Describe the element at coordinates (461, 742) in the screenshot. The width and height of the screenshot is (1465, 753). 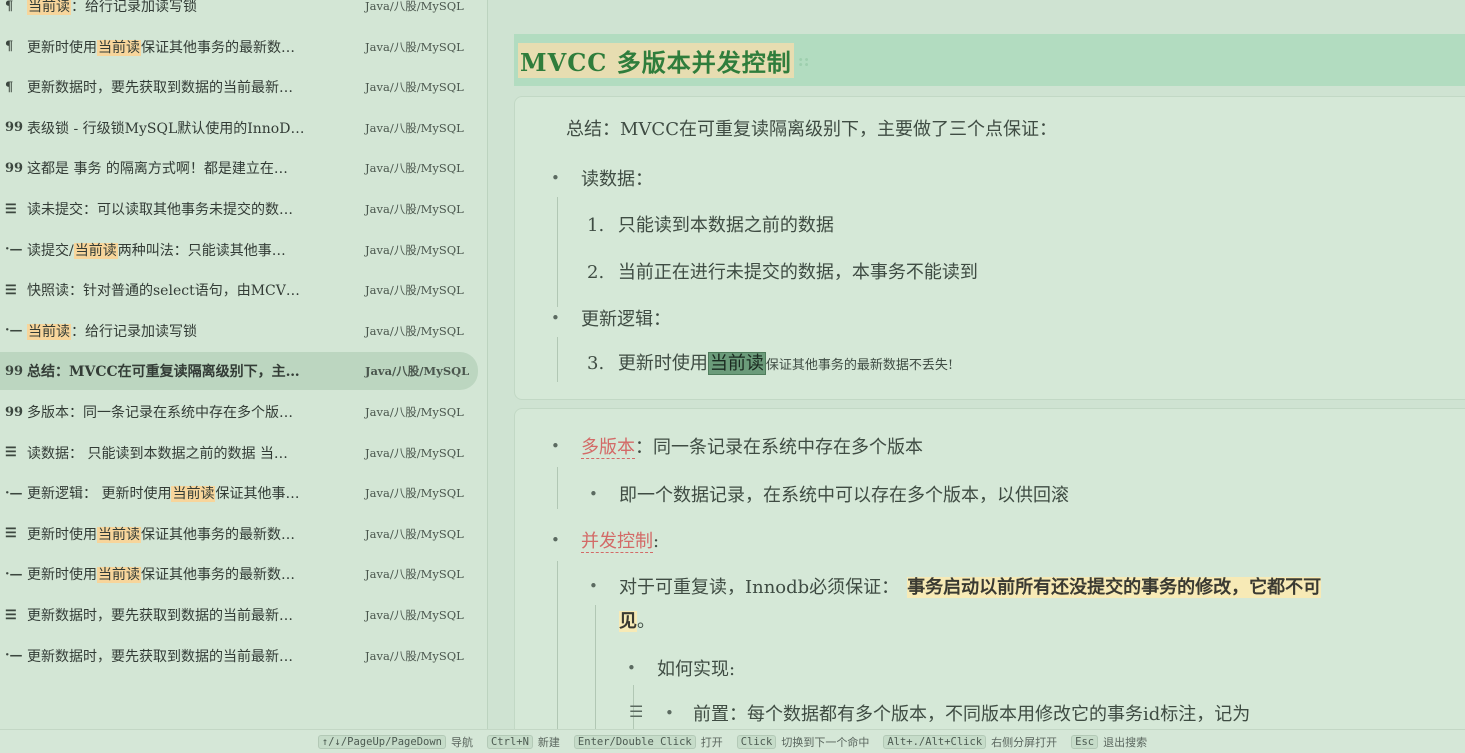
I see `shortcut-label: 导航` at that location.